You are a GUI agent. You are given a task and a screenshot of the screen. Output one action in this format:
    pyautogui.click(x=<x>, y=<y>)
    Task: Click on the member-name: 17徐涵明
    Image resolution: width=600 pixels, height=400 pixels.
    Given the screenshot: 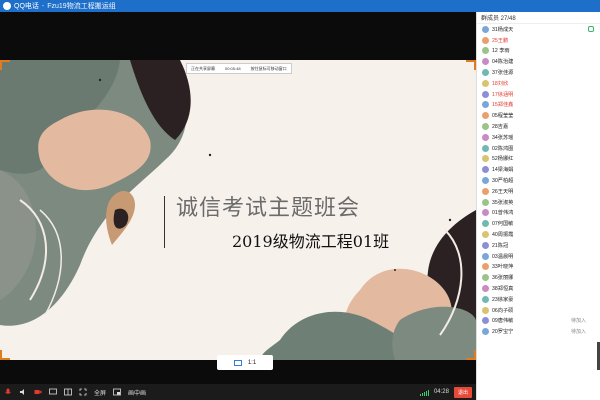 What is the action you would take?
    pyautogui.click(x=503, y=94)
    